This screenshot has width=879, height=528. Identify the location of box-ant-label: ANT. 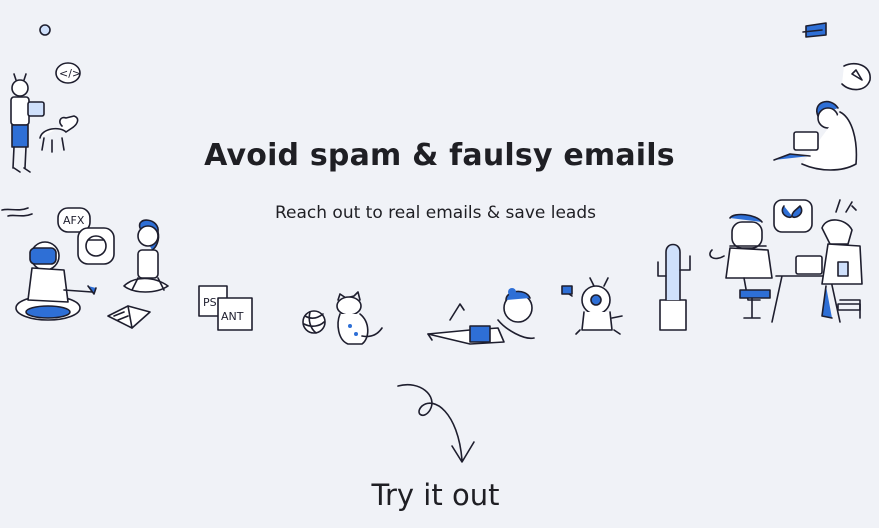
(232, 316).